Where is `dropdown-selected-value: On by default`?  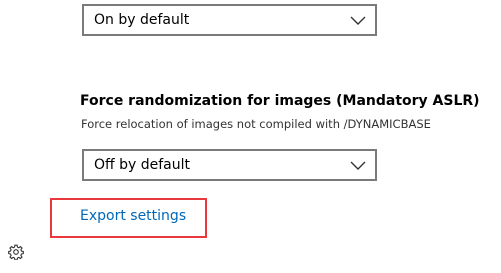 dropdown-selected-value: On by default is located at coordinates (142, 20).